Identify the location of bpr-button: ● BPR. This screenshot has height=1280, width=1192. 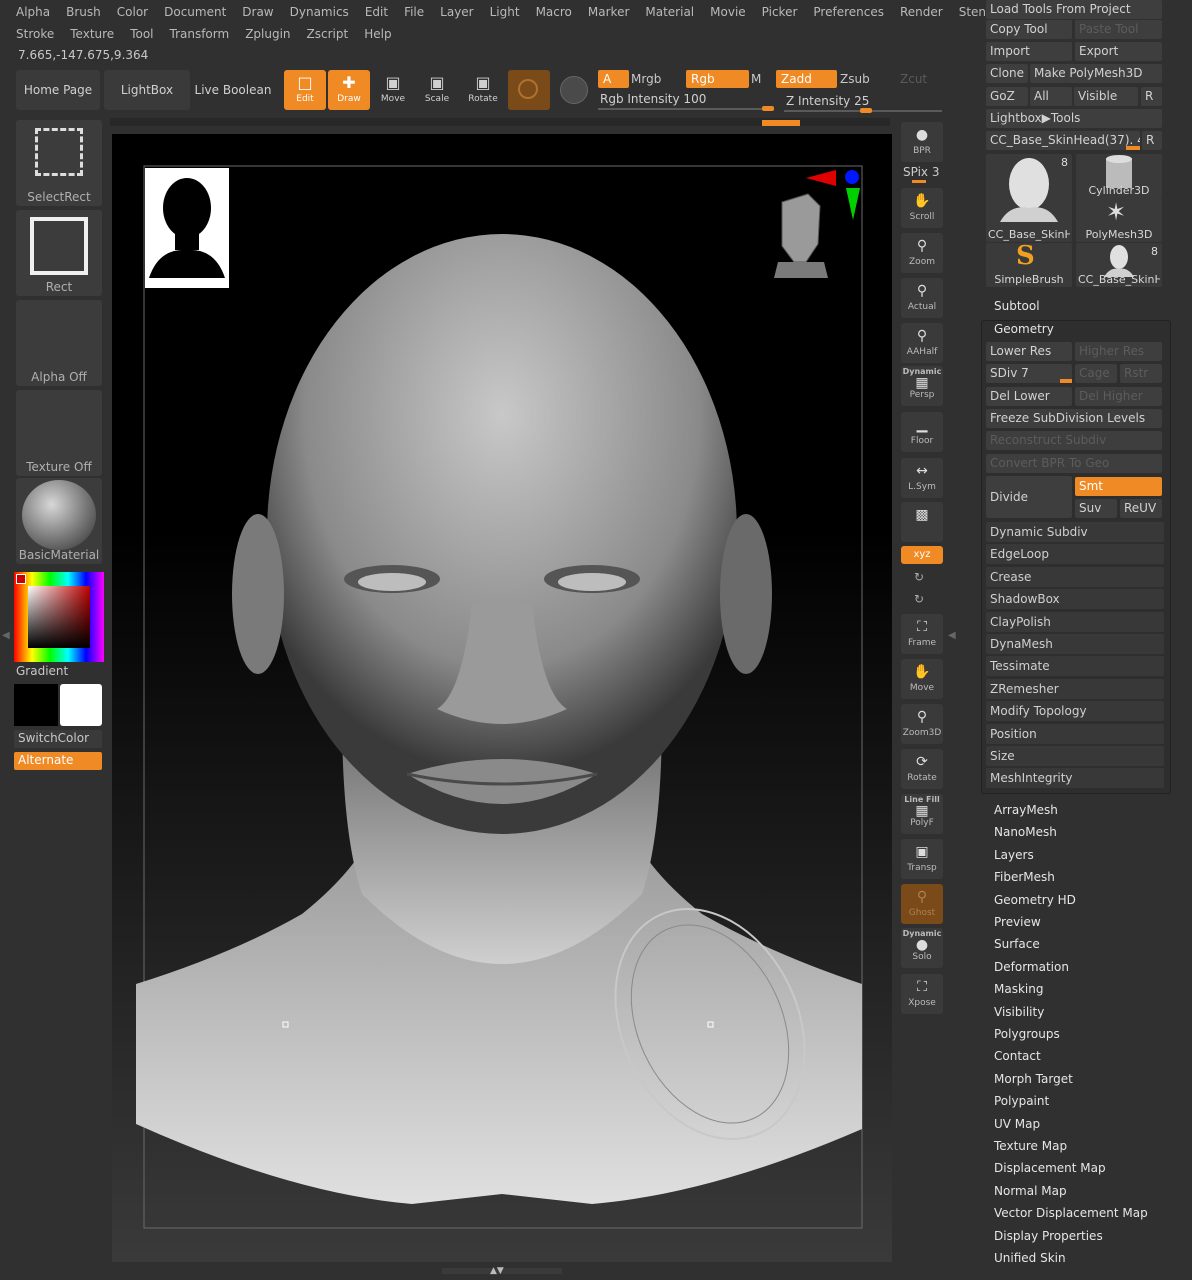
(922, 142).